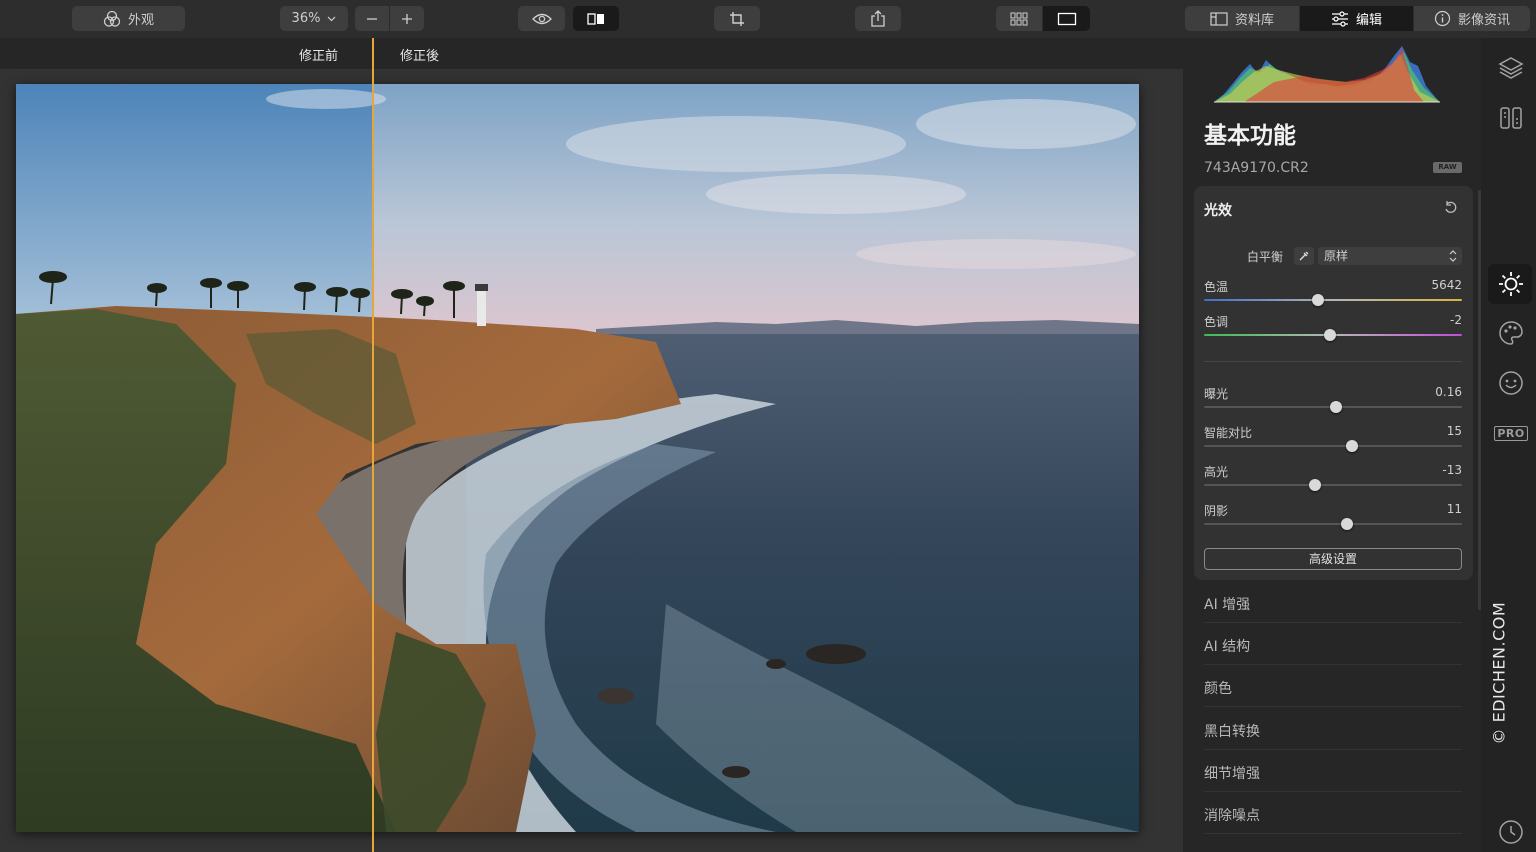  I want to click on pro-icon: PRO, so click(1511, 433).